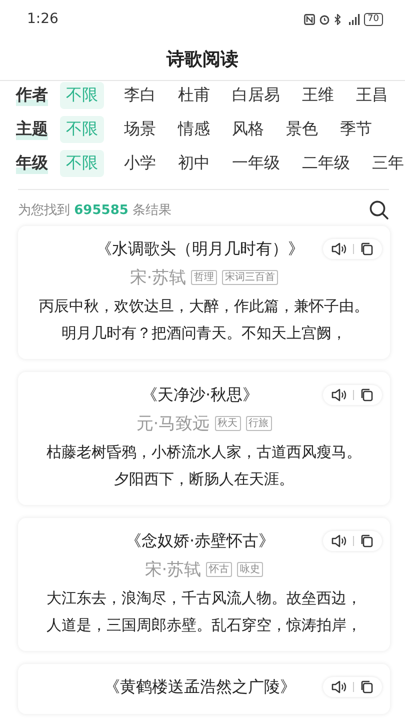 This screenshot has height=720, width=405. What do you see at coordinates (204, 333) in the screenshot?
I see `poem-line: 明月几时有？把酒问青天。不知天上宫阙，` at bounding box center [204, 333].